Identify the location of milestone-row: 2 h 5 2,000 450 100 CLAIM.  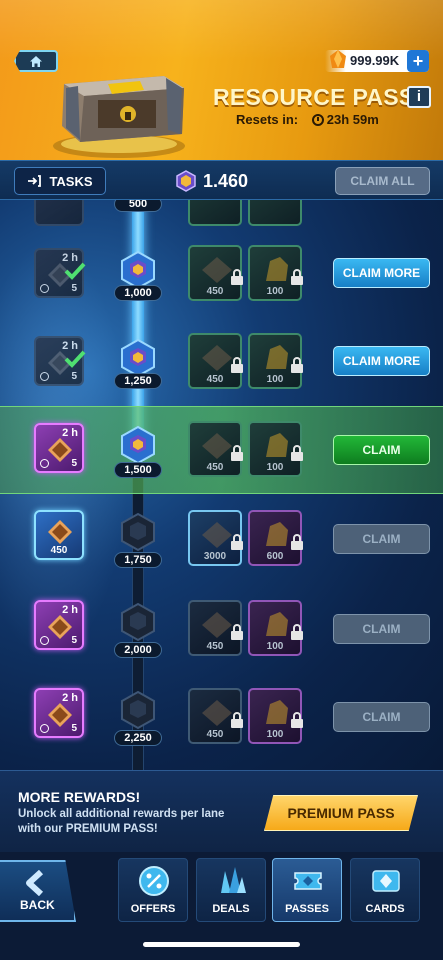
(221, 630).